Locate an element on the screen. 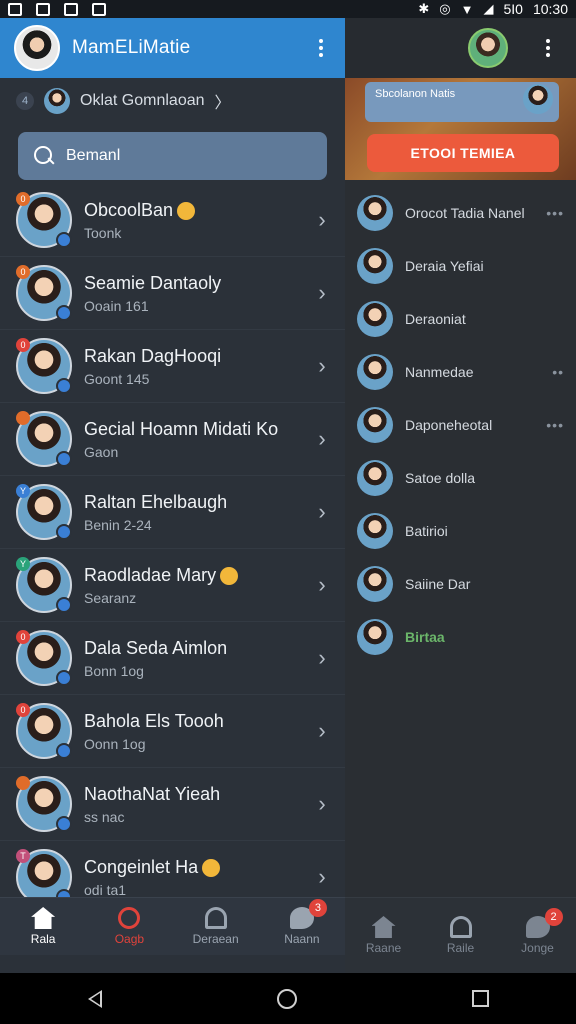 This screenshot has width=576, height=1024. chat-preview: Toonk is located at coordinates (103, 232).